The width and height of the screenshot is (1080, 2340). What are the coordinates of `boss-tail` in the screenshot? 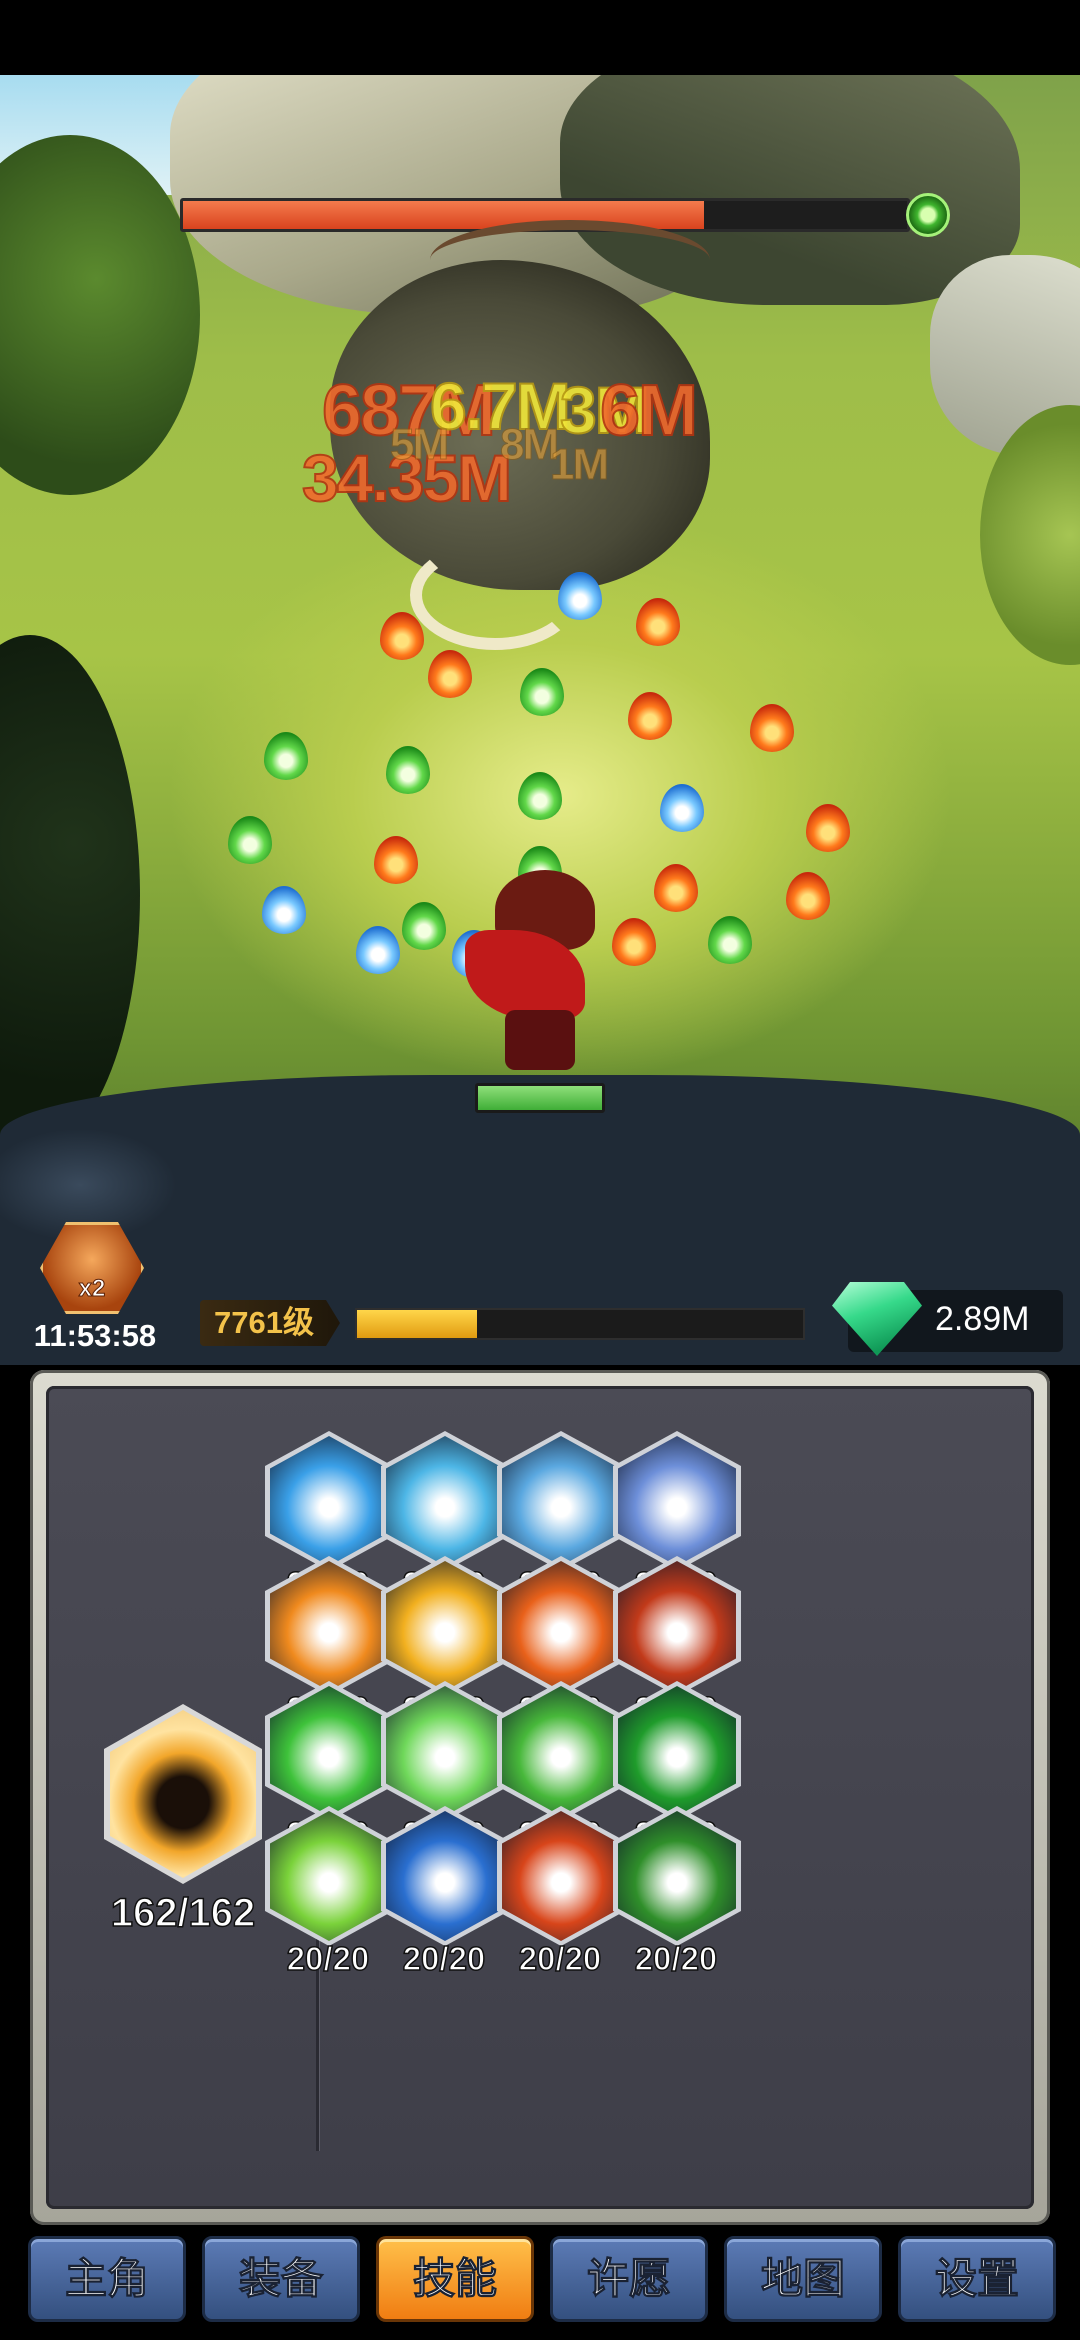 It's located at (495, 595).